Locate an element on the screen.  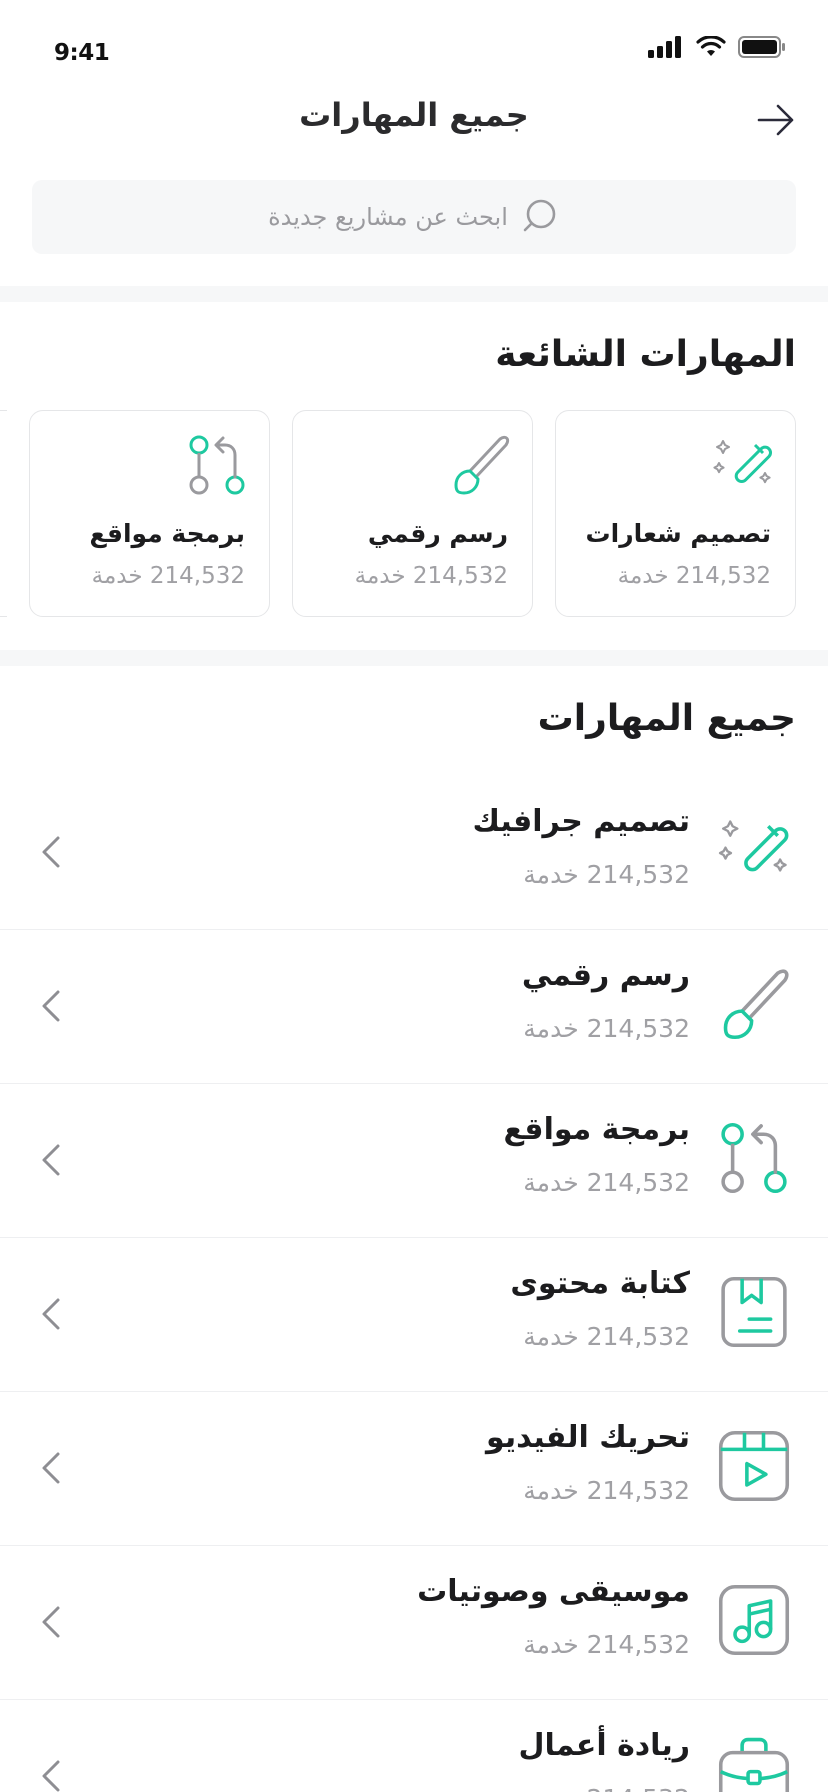
list-item-title: رسم رقمي is located at coordinates (605, 975).